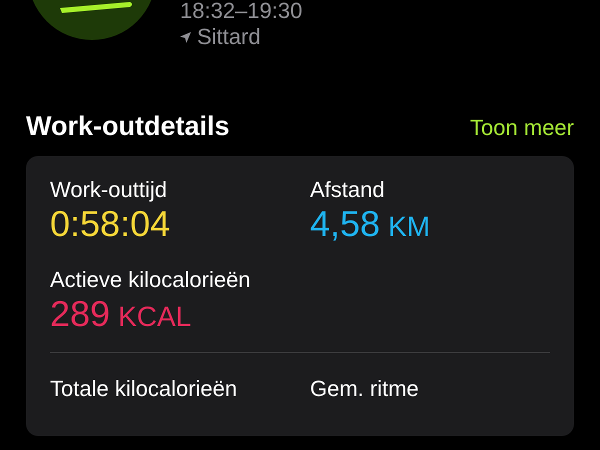 Image resolution: width=600 pixels, height=450 pixels. Describe the element at coordinates (345, 224) in the screenshot. I see `metric-value: 4,58` at that location.